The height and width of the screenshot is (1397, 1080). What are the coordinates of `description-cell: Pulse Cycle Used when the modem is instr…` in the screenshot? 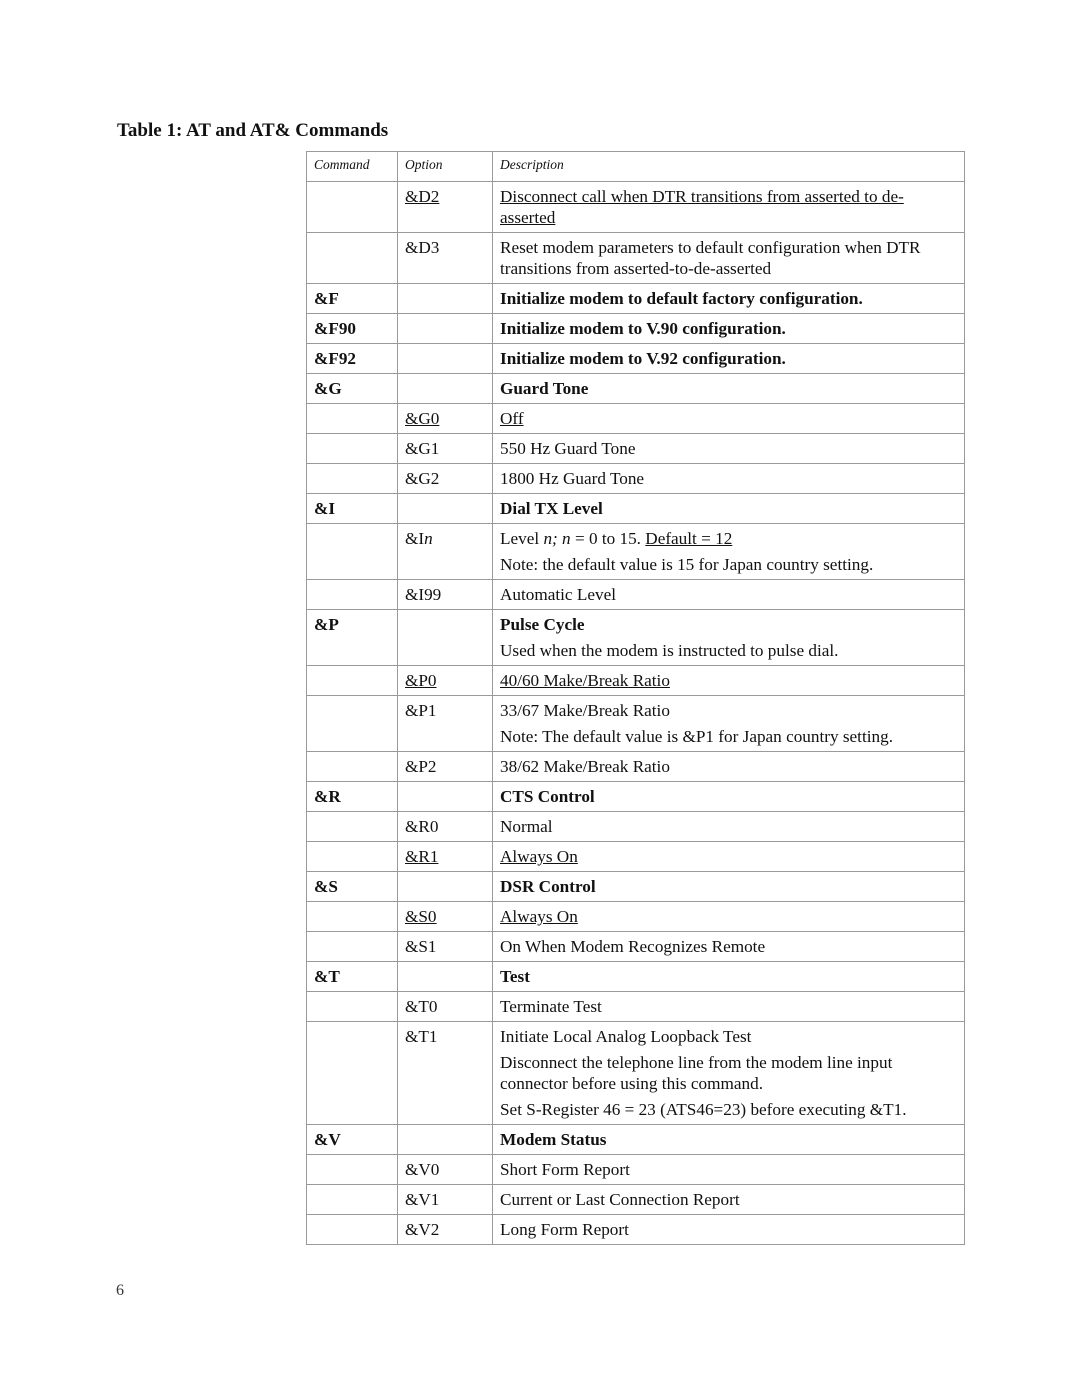 It's located at (728, 637).